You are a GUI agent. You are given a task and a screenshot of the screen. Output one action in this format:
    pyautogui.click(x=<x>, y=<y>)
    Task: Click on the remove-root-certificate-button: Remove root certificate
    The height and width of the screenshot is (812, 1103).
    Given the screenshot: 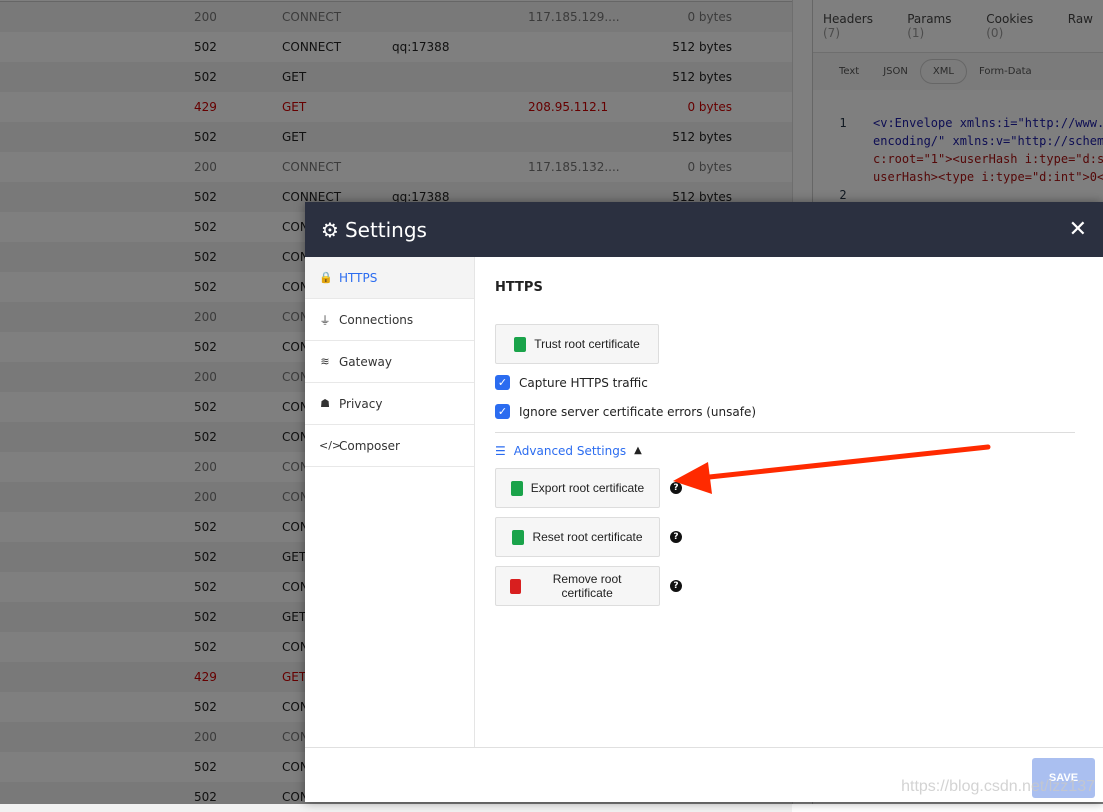 What is the action you would take?
    pyautogui.click(x=577, y=586)
    